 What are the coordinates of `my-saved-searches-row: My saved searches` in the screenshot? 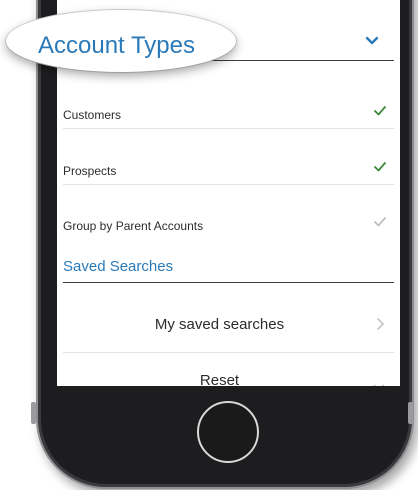 It's located at (222, 325).